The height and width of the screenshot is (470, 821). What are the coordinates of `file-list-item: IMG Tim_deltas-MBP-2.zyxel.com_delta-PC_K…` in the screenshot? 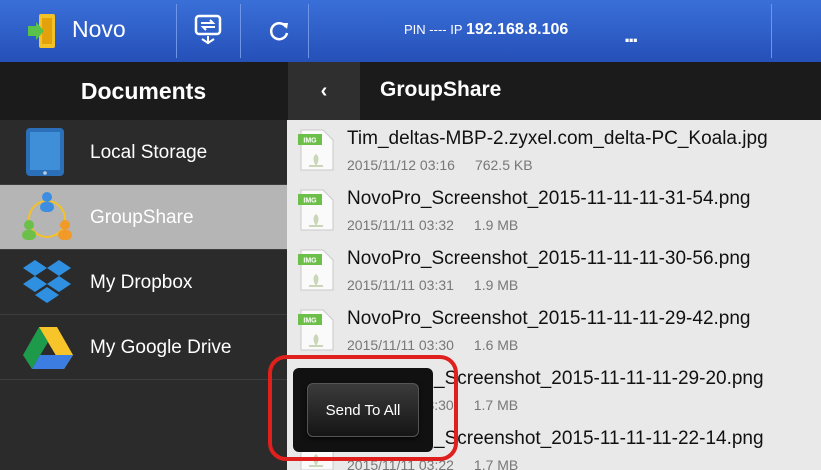 It's located at (554, 150).